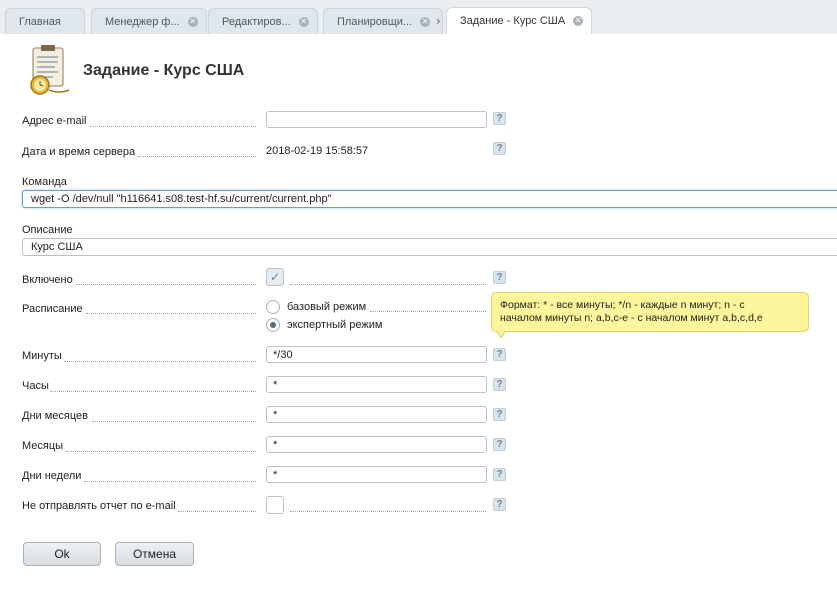 The image size is (837, 593). I want to click on chevron-right-icon: ›, so click(438, 21).